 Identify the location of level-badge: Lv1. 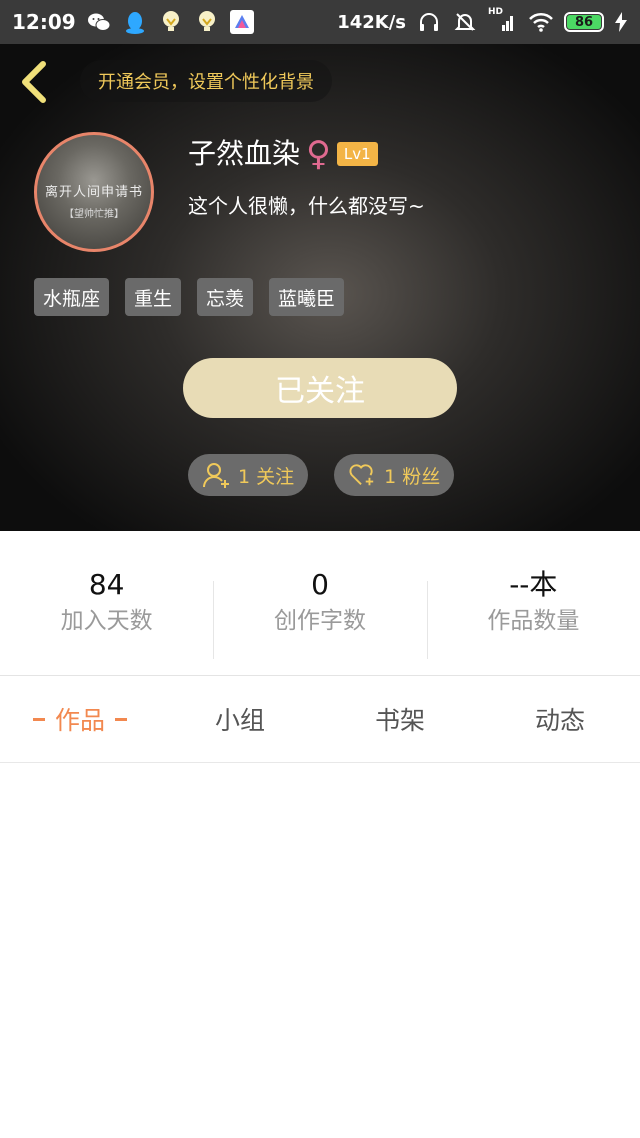
(357, 154).